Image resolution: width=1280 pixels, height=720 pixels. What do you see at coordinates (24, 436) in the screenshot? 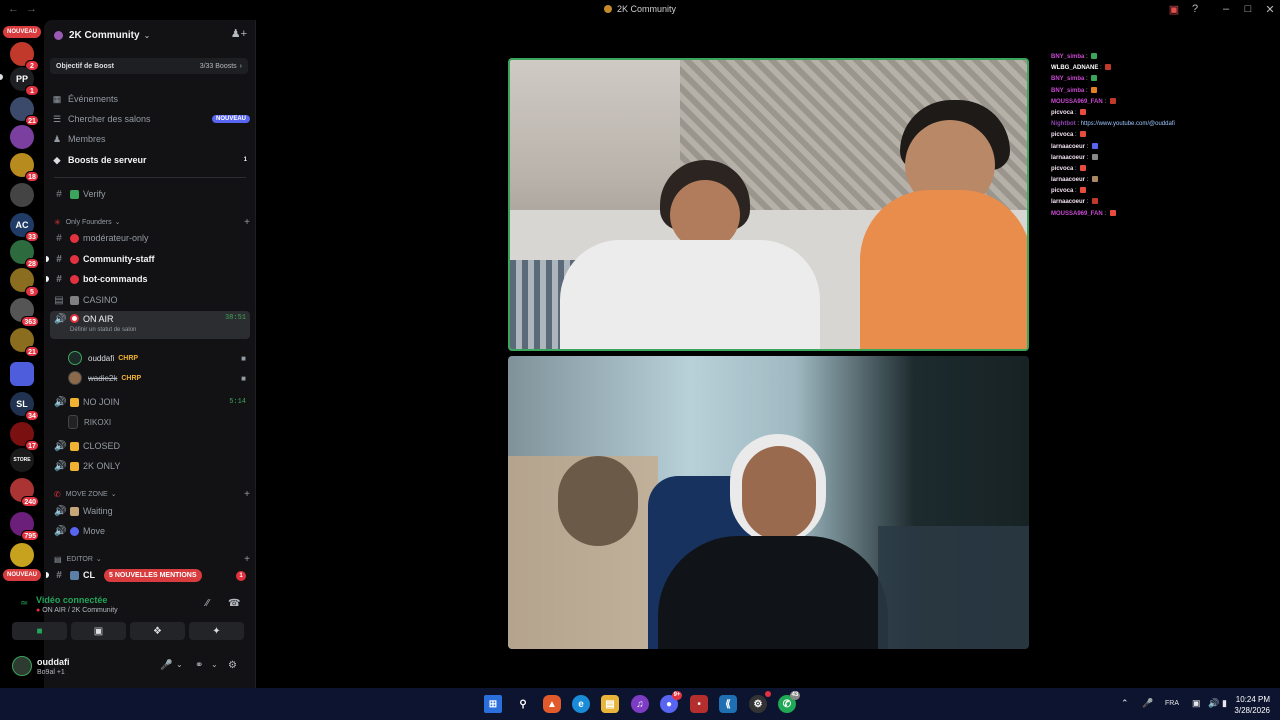
I see `server-icon: 17` at bounding box center [24, 436].